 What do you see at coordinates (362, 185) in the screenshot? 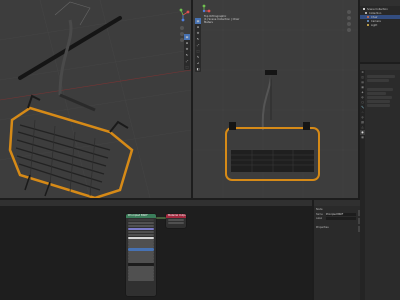
I see `properties-tabs: ⚙ ◫ ▤ ▦ ◈ ◍ ▢ 🔧 ∴ ◎ ⛓ △ ● ▩` at bounding box center [362, 185].